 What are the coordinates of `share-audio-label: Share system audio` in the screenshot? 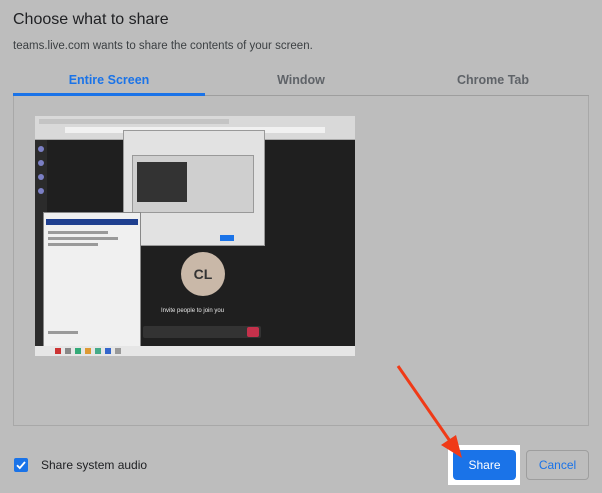 It's located at (94, 465).